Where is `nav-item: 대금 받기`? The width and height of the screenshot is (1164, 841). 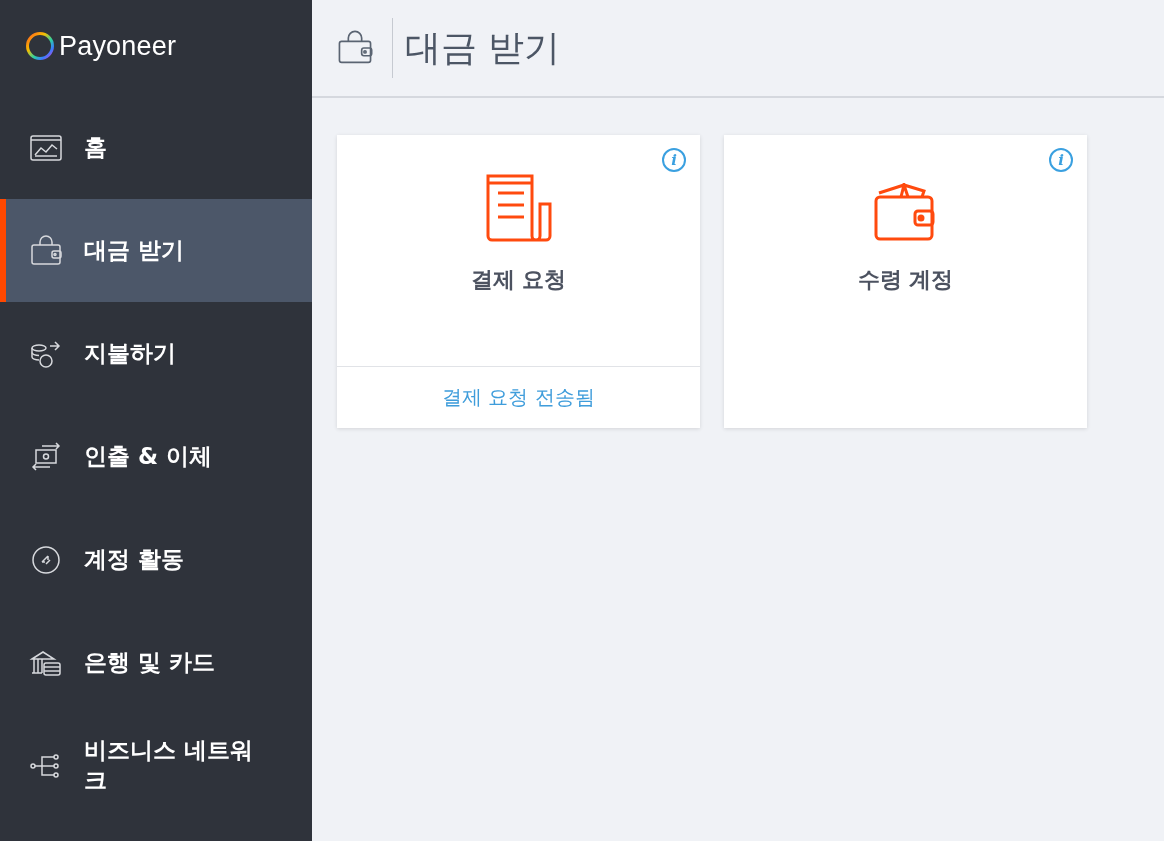
nav-item: 대금 받기 is located at coordinates (156, 250).